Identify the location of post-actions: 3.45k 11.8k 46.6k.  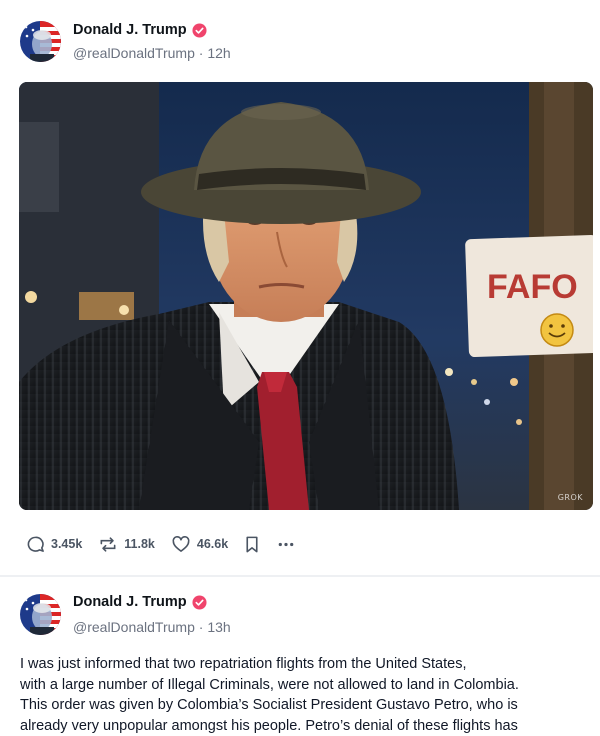
(161, 544).